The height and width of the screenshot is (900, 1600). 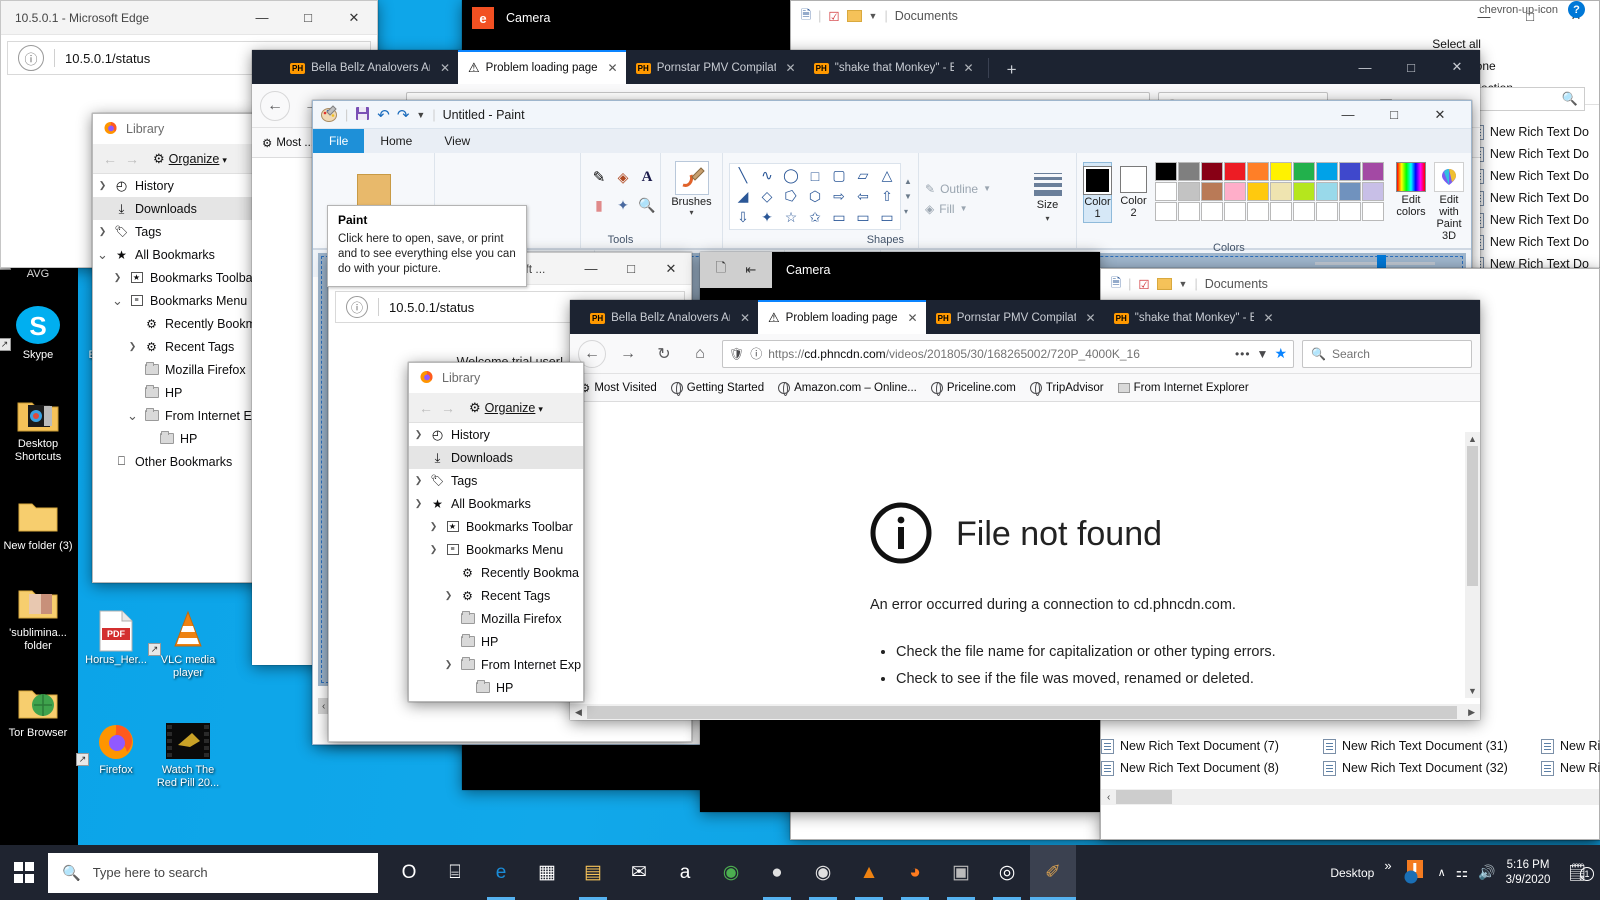 What do you see at coordinates (110, 159) in the screenshot?
I see `nav-back-button: ←` at bounding box center [110, 159].